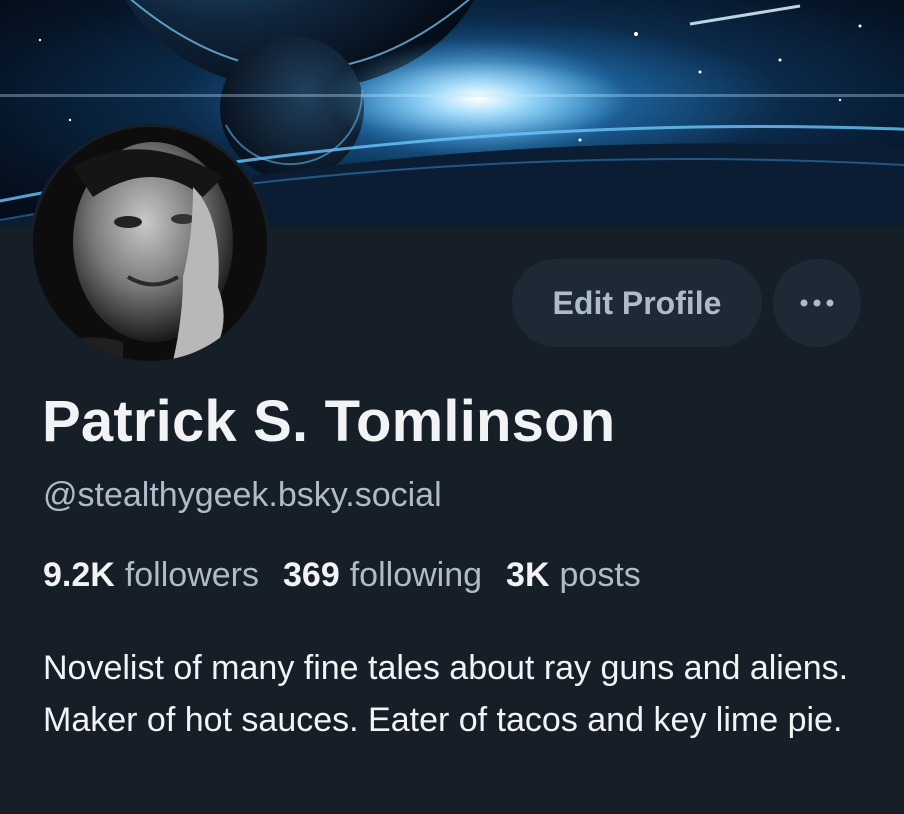  I want to click on following-label: following, so click(416, 575).